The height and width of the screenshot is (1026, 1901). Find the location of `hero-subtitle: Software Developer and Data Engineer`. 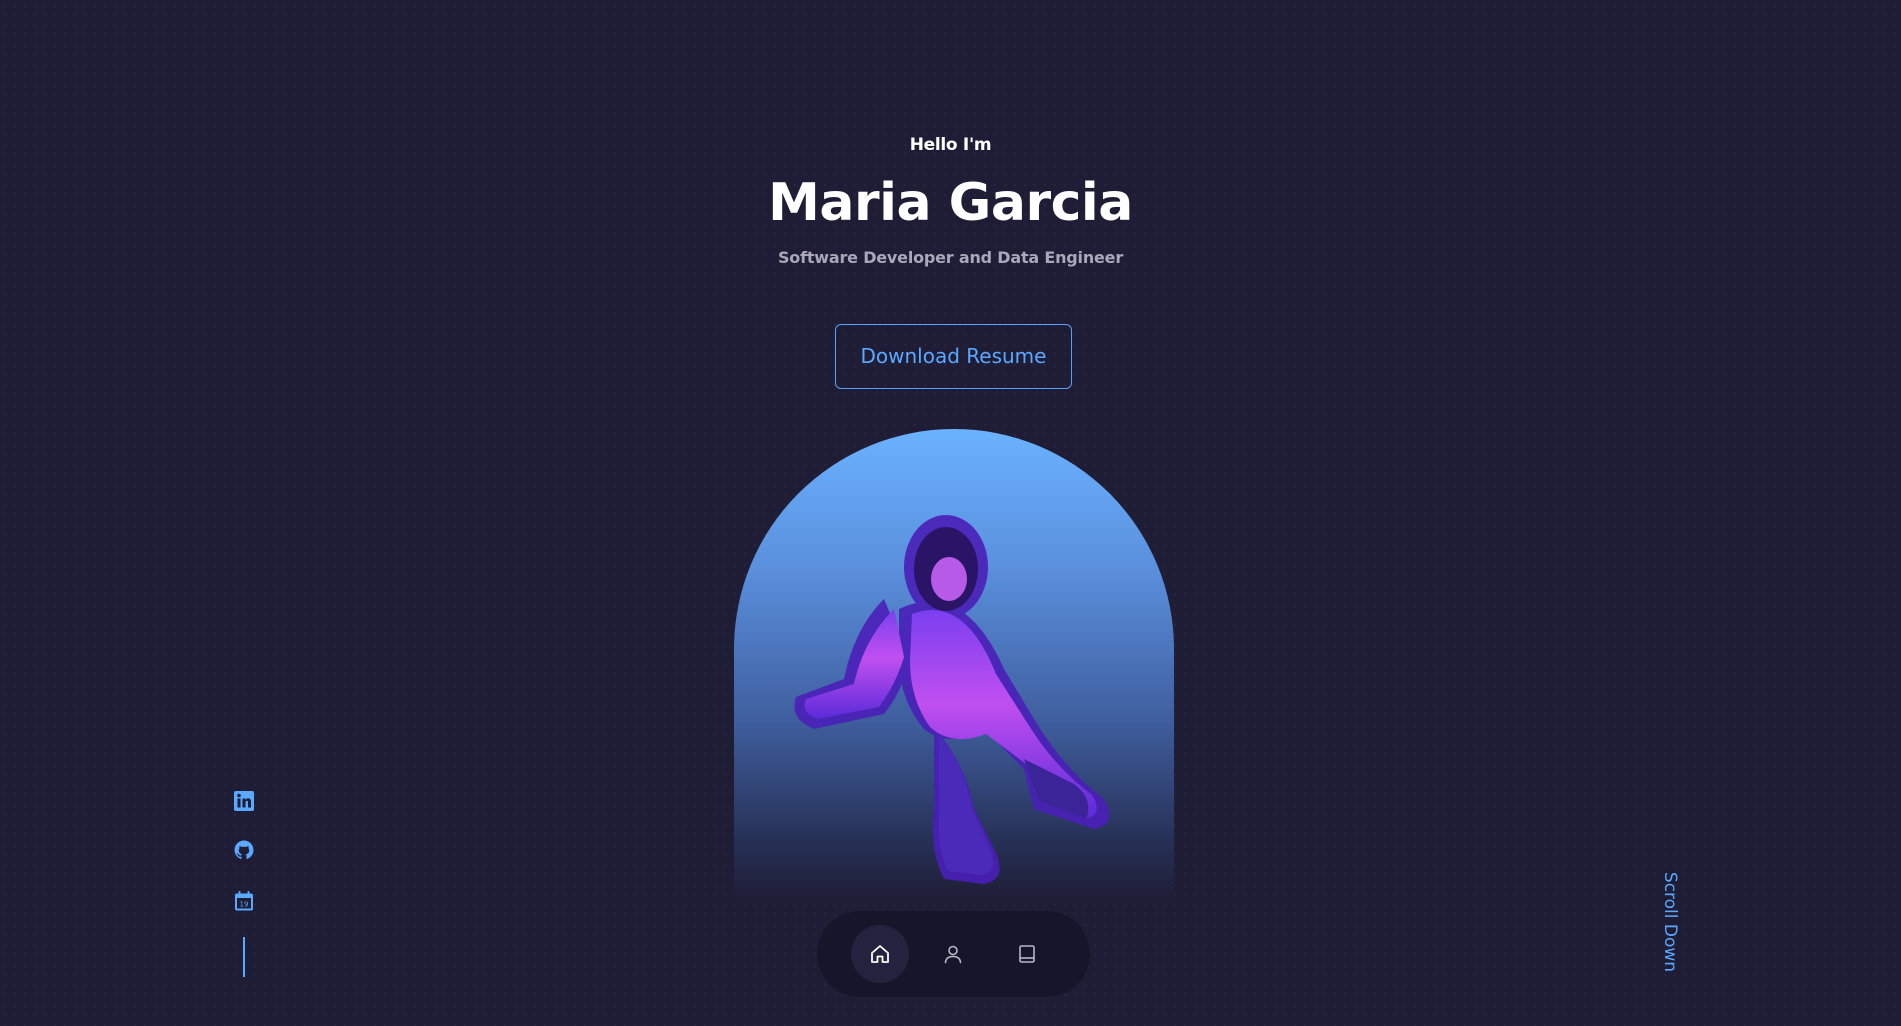

hero-subtitle: Software Developer and Data Engineer is located at coordinates (950, 257).